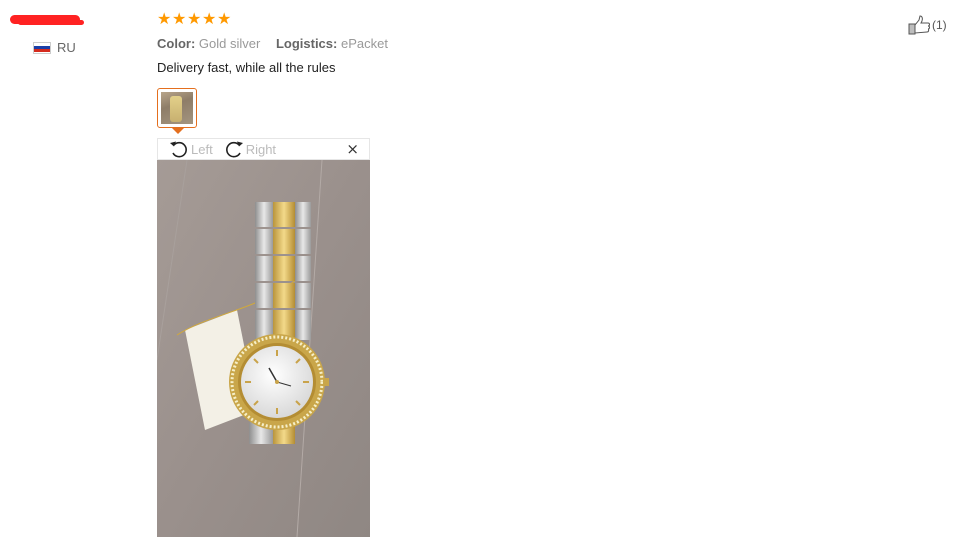  What do you see at coordinates (234, 149) in the screenshot?
I see `rotate-right-icon` at bounding box center [234, 149].